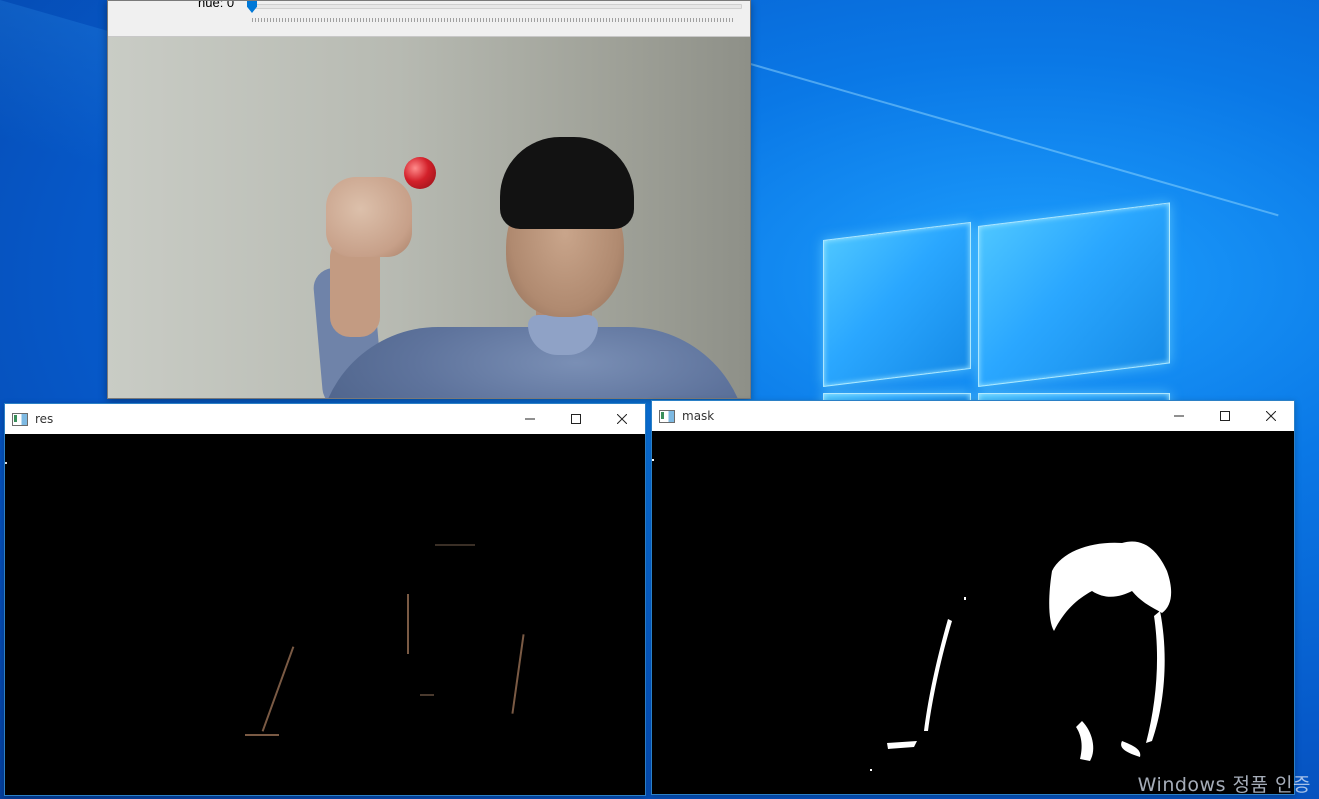 Image resolution: width=1319 pixels, height=799 pixels. I want to click on mask-arm-edge, so click(938, 675).